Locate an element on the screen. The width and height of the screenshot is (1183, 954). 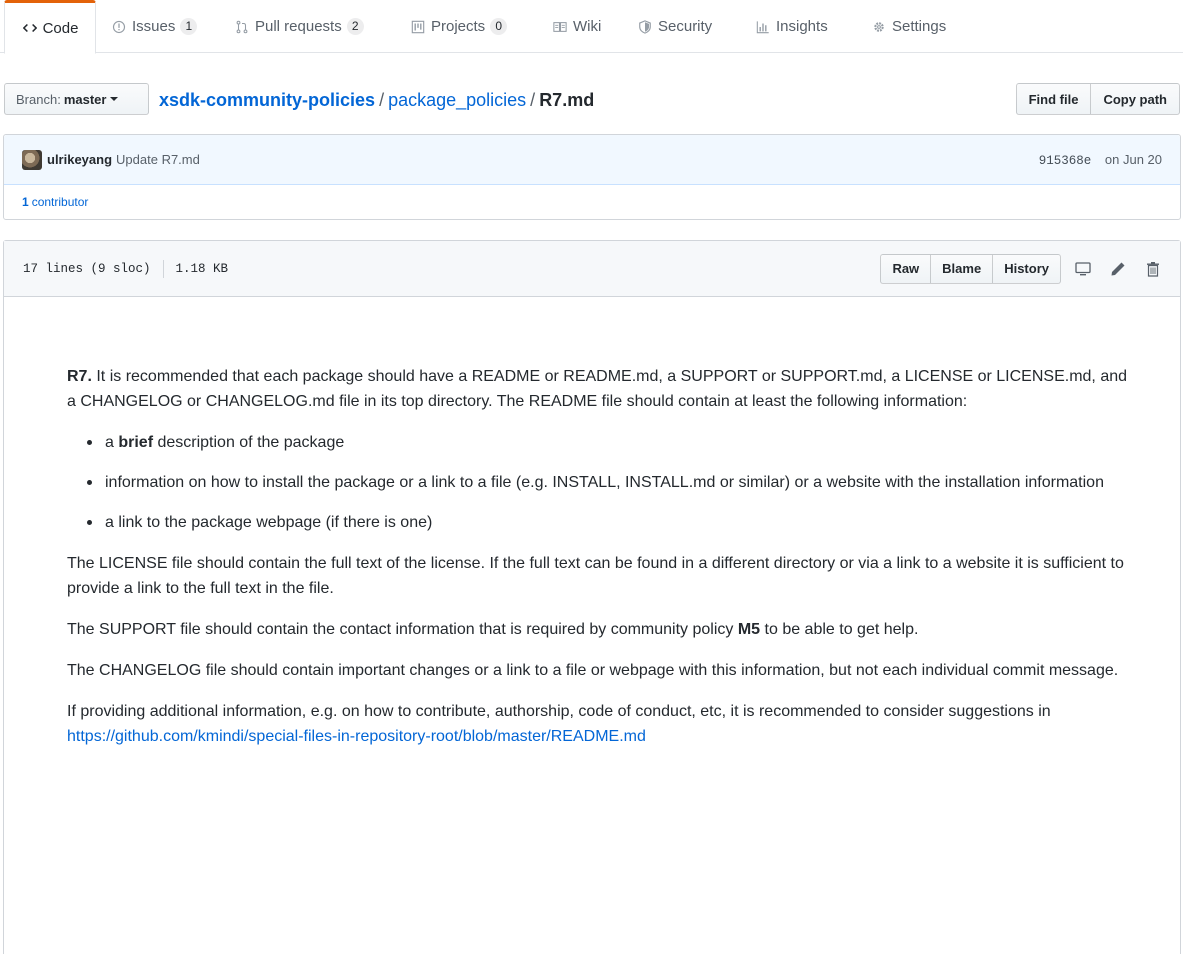
tab-pull-requests: Pull requests 2 is located at coordinates (299, 26).